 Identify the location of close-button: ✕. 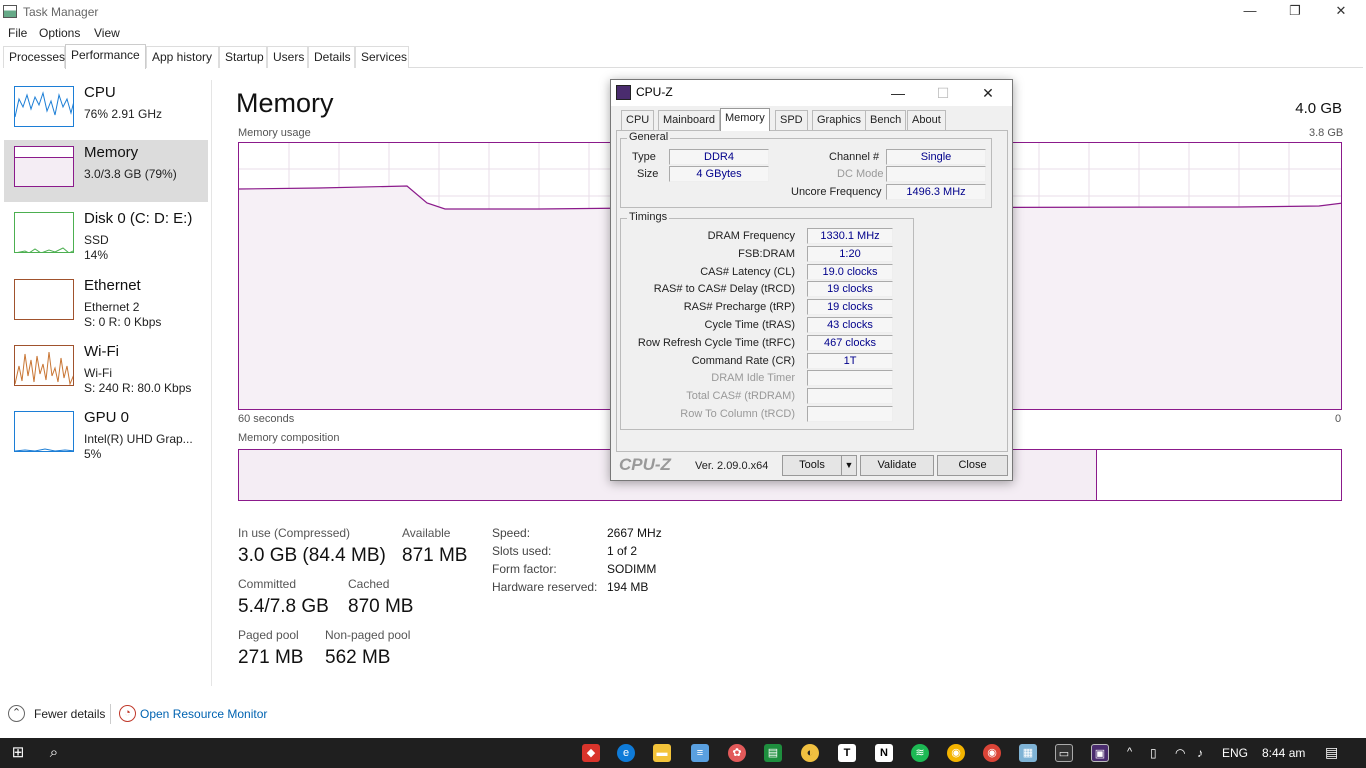
(1341, 12).